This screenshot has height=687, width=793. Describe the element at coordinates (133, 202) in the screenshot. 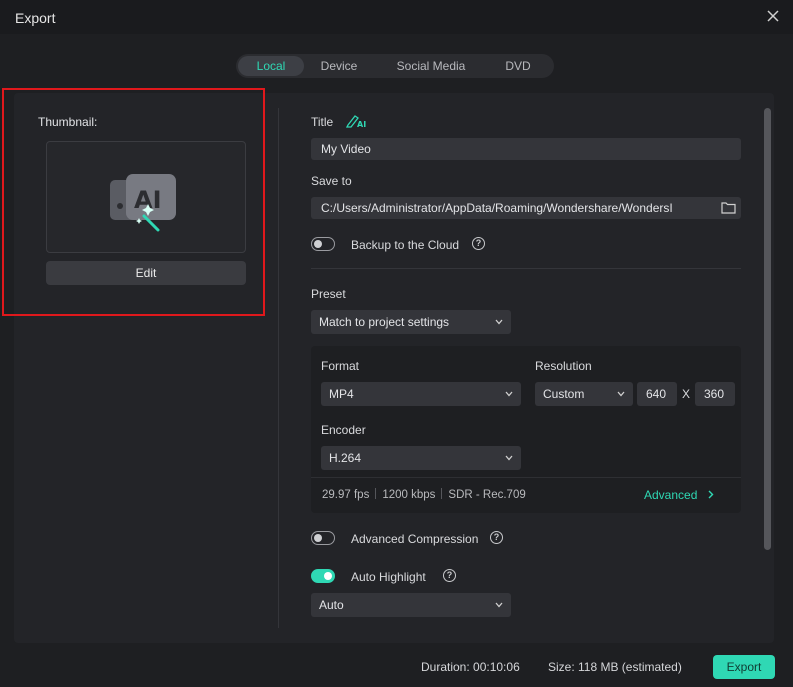

I see `thumbnail-highlight-box` at that location.